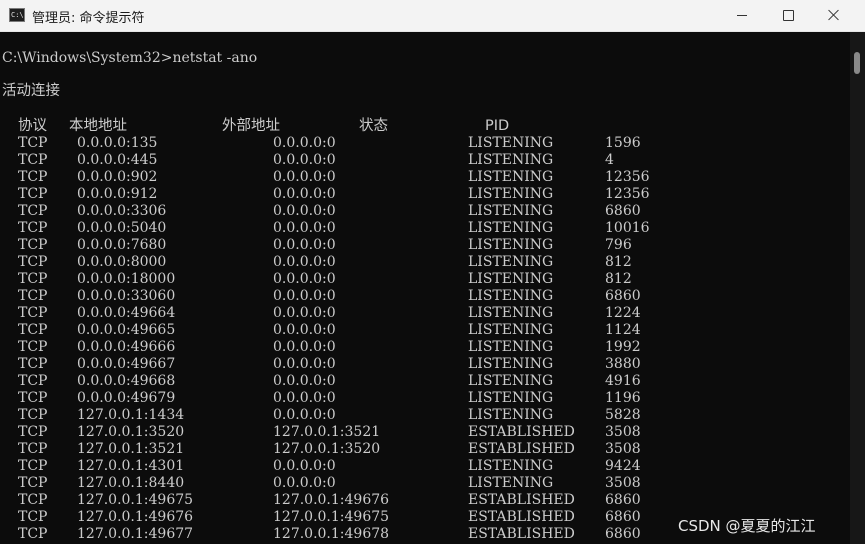 Image resolution: width=865 pixels, height=544 pixels. Describe the element at coordinates (131, 483) in the screenshot. I see `local-address-cell: 127.0.0.1:8440` at that location.